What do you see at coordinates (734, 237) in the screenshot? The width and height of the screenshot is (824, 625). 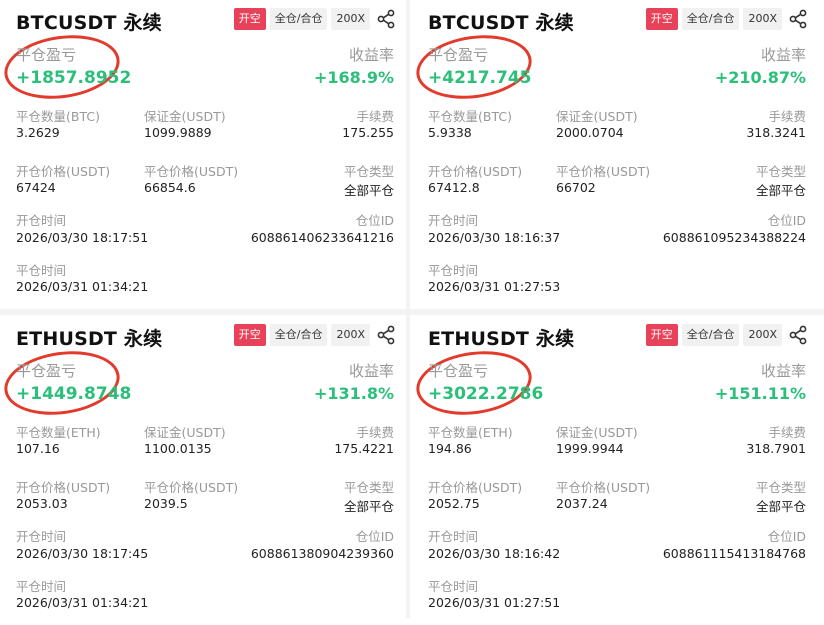 I see `position-id-value: 608861095234388224` at bounding box center [734, 237].